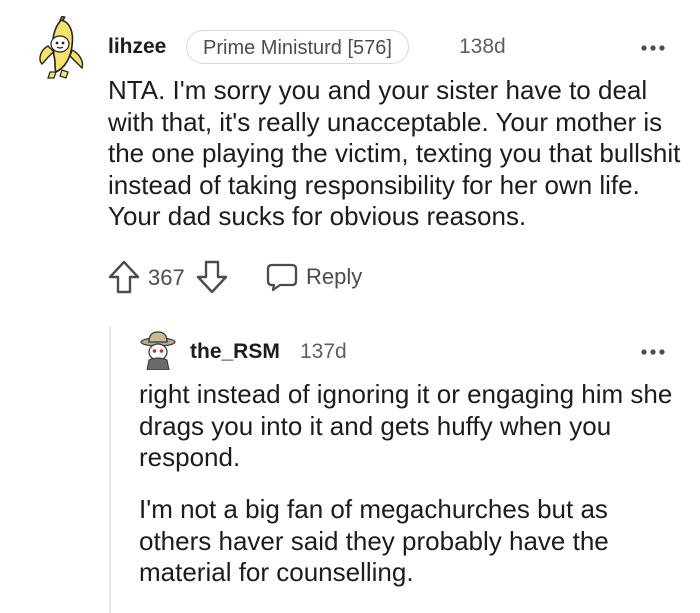  Describe the element at coordinates (258, 278) in the screenshot. I see `comment-action-bar: 367 Reply` at that location.